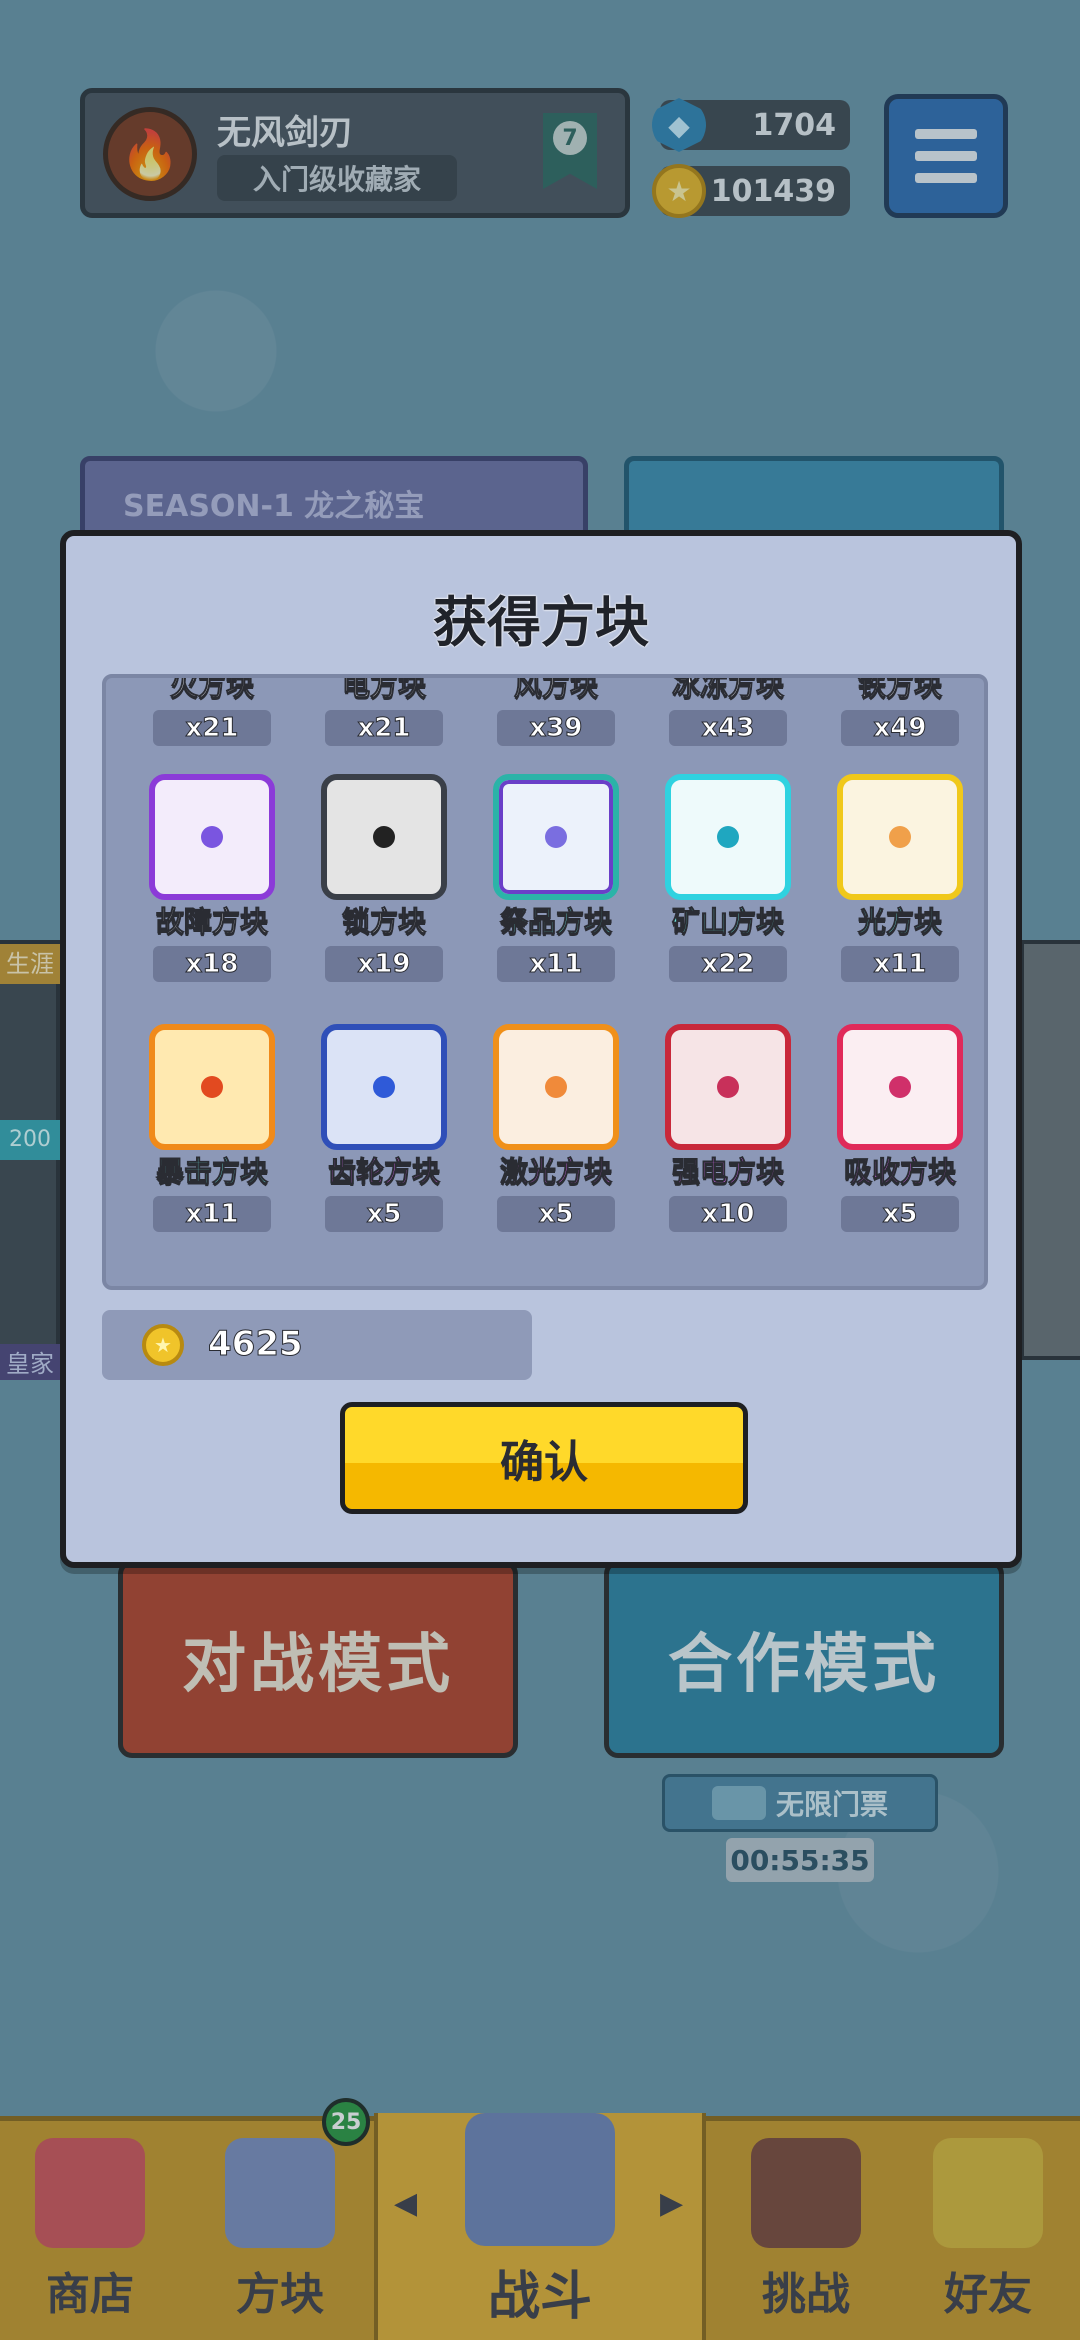 This screenshot has width=1080, height=2340. I want to click on reward-item-label: 矿山方块, so click(727, 922).